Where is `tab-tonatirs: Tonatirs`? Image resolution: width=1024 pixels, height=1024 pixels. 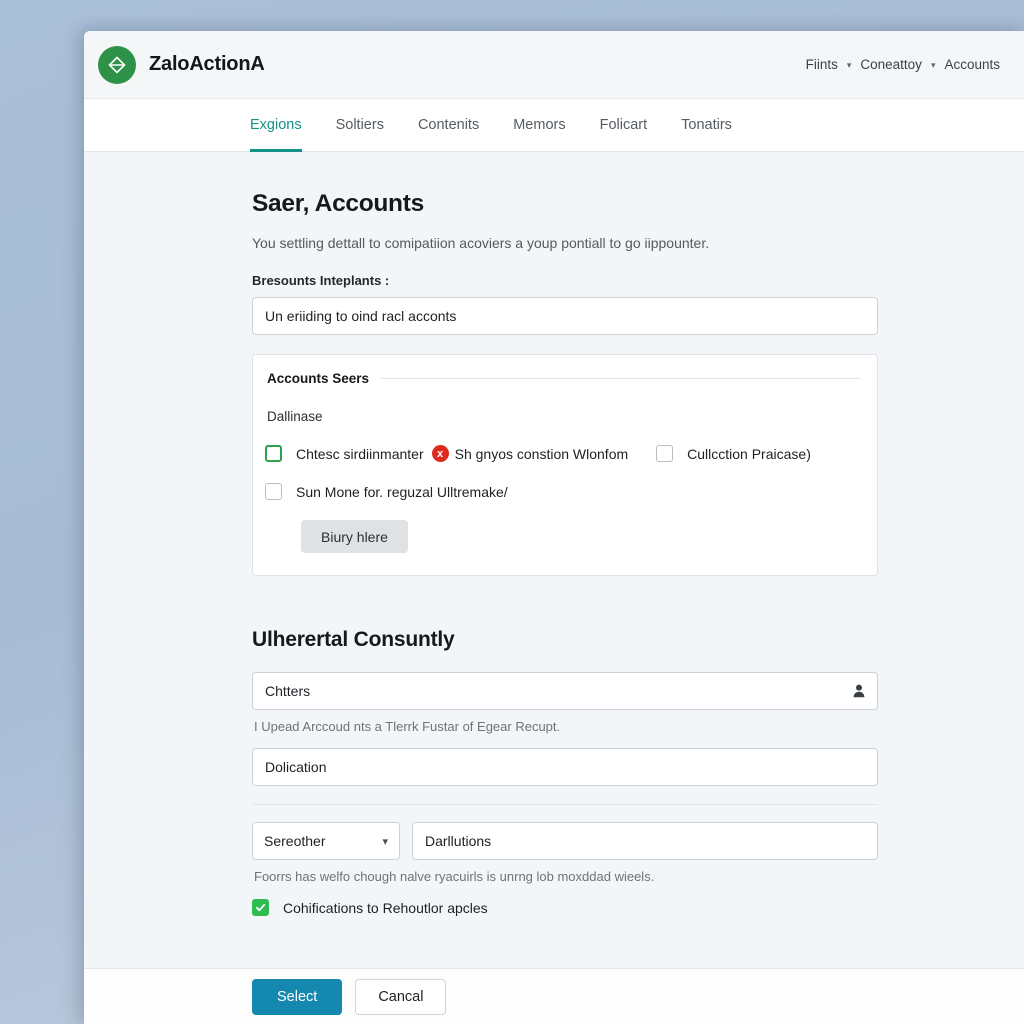
tab-tonatirs: Tonatirs is located at coordinates (706, 125).